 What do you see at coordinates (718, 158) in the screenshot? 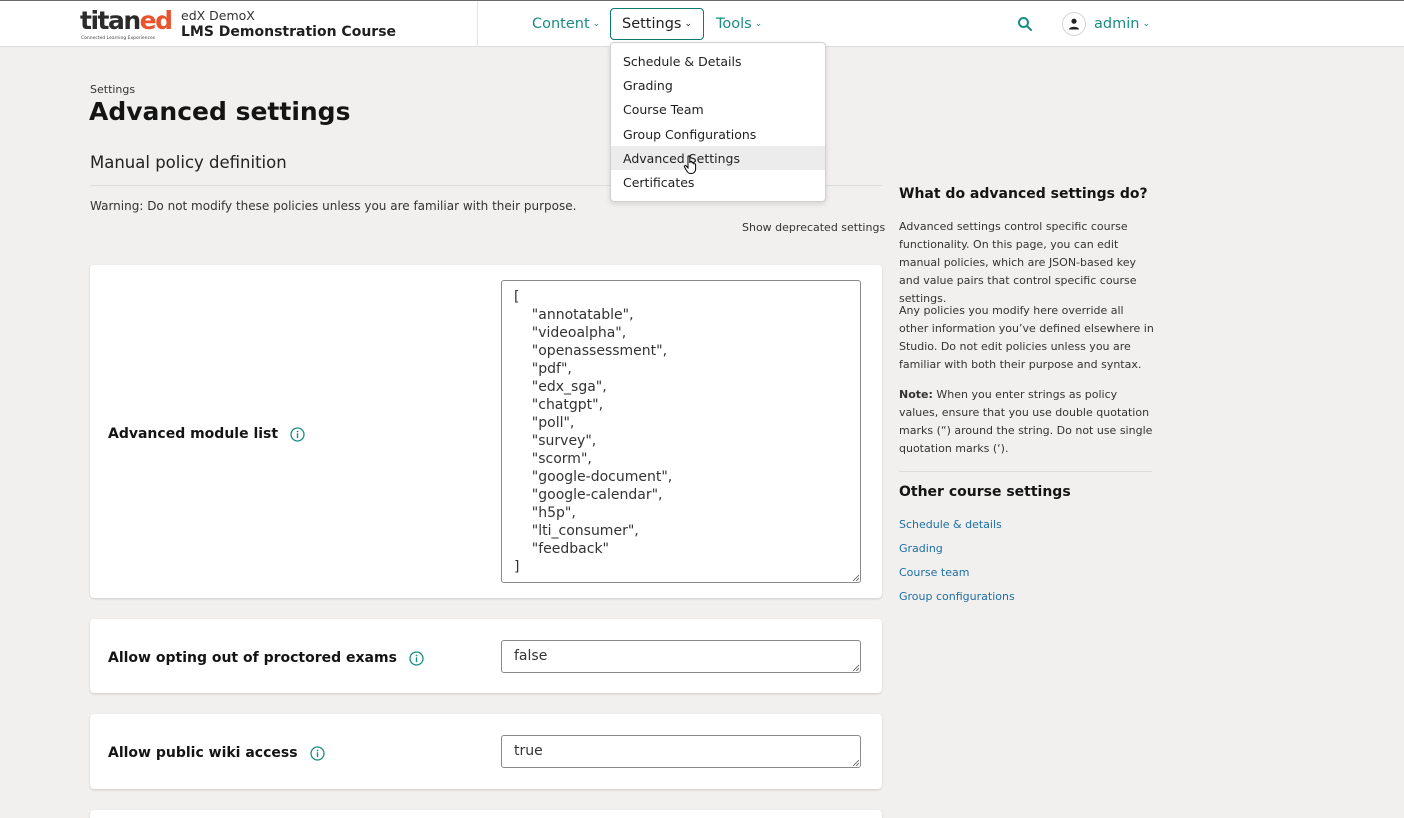
I see `menu-item-advanced-settings: Advanced Settings` at bounding box center [718, 158].